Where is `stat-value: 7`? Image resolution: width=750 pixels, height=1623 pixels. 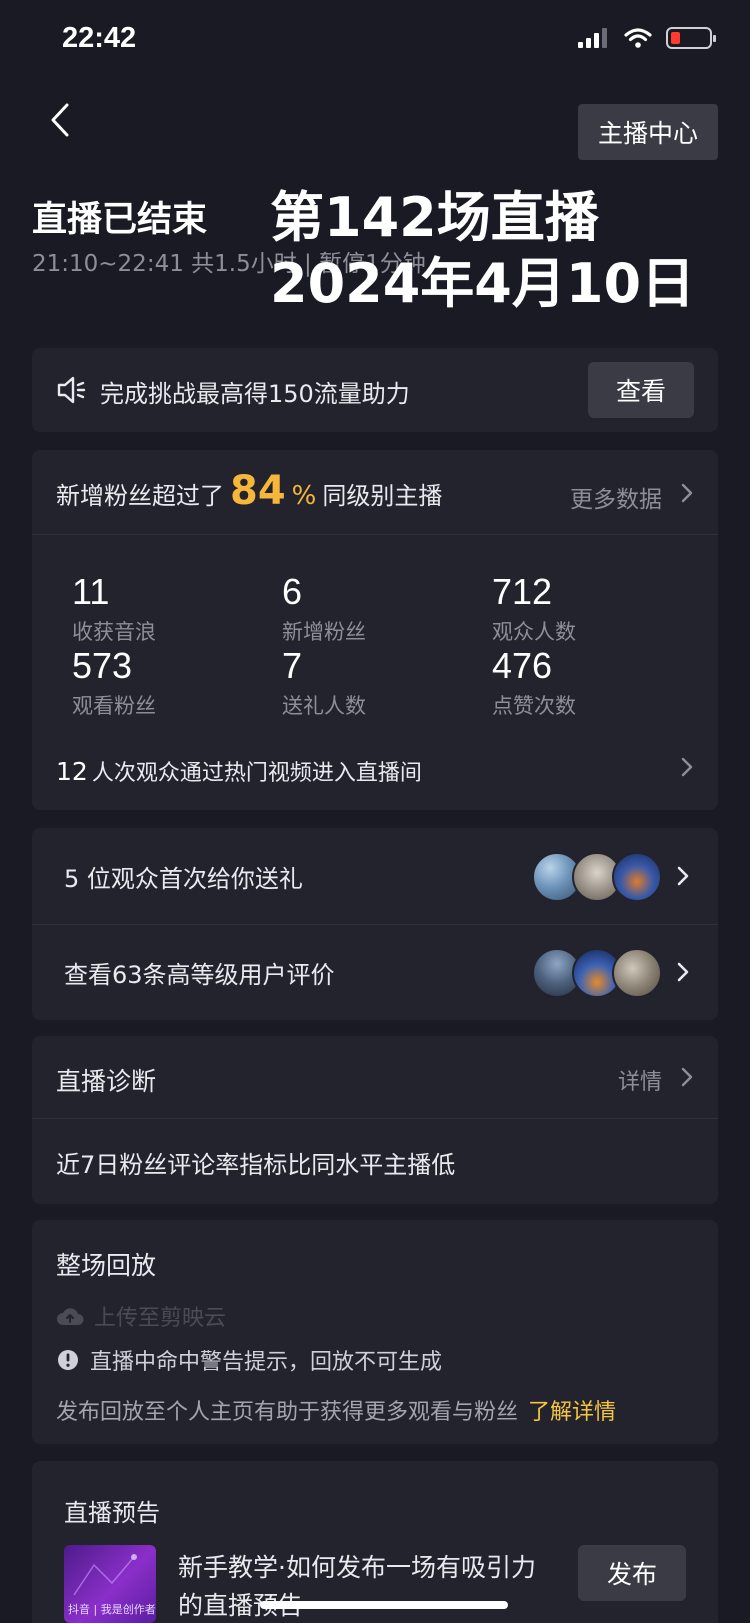
stat-value: 7 is located at coordinates (292, 665).